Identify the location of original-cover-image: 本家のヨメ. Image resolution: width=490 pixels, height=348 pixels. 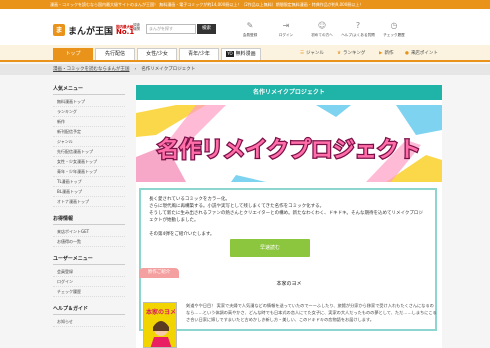
(160, 325).